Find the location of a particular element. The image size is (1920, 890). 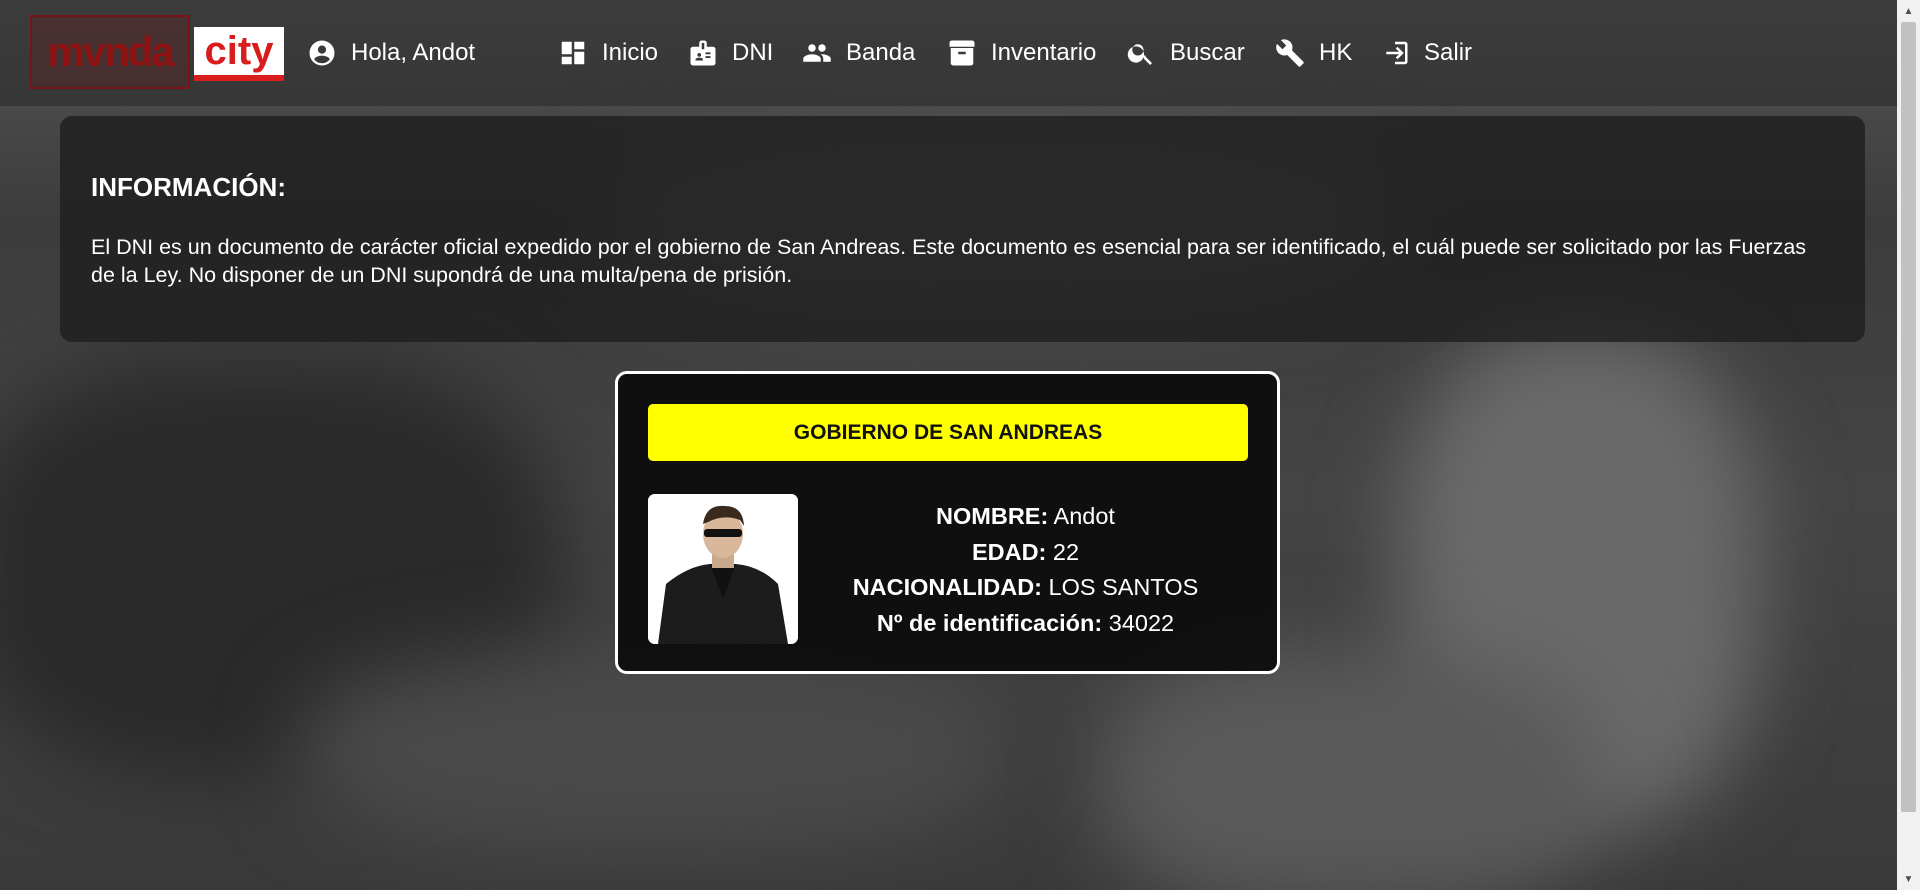

avatar is located at coordinates (723, 569).